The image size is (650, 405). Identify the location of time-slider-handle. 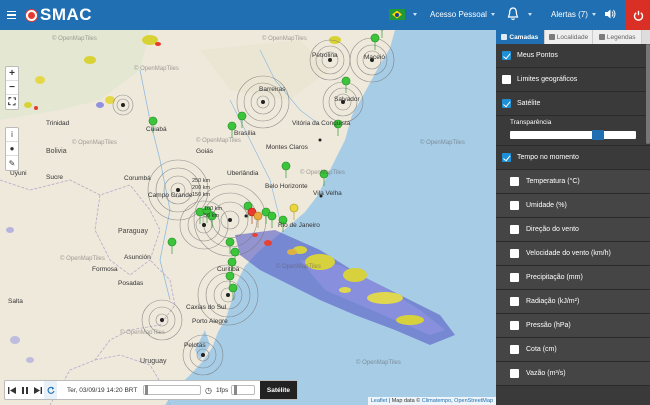
(146, 390).